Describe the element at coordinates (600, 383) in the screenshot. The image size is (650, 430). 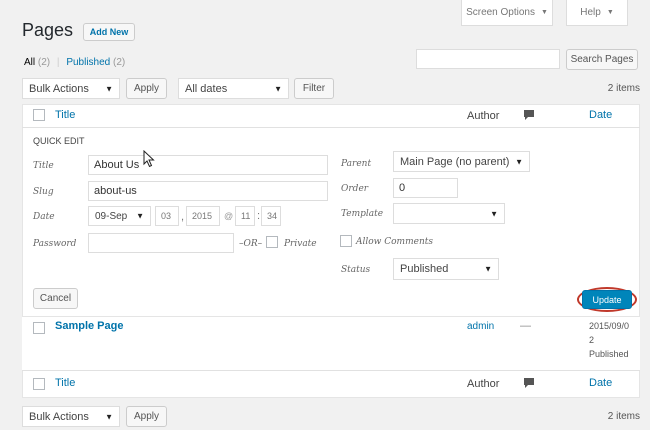
I see `column-date-footer: Date` at that location.